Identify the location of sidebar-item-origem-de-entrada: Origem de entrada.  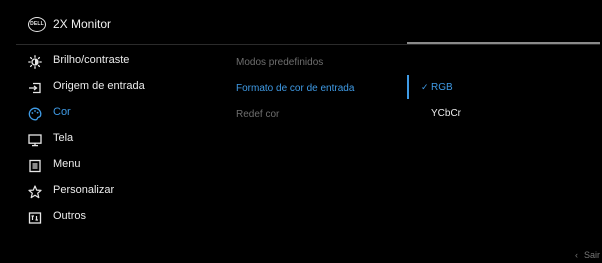
(86, 88).